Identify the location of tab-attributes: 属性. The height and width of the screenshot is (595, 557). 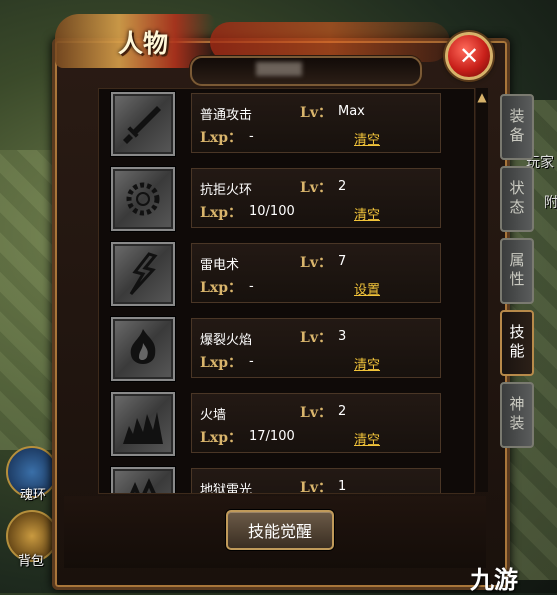
(517, 271).